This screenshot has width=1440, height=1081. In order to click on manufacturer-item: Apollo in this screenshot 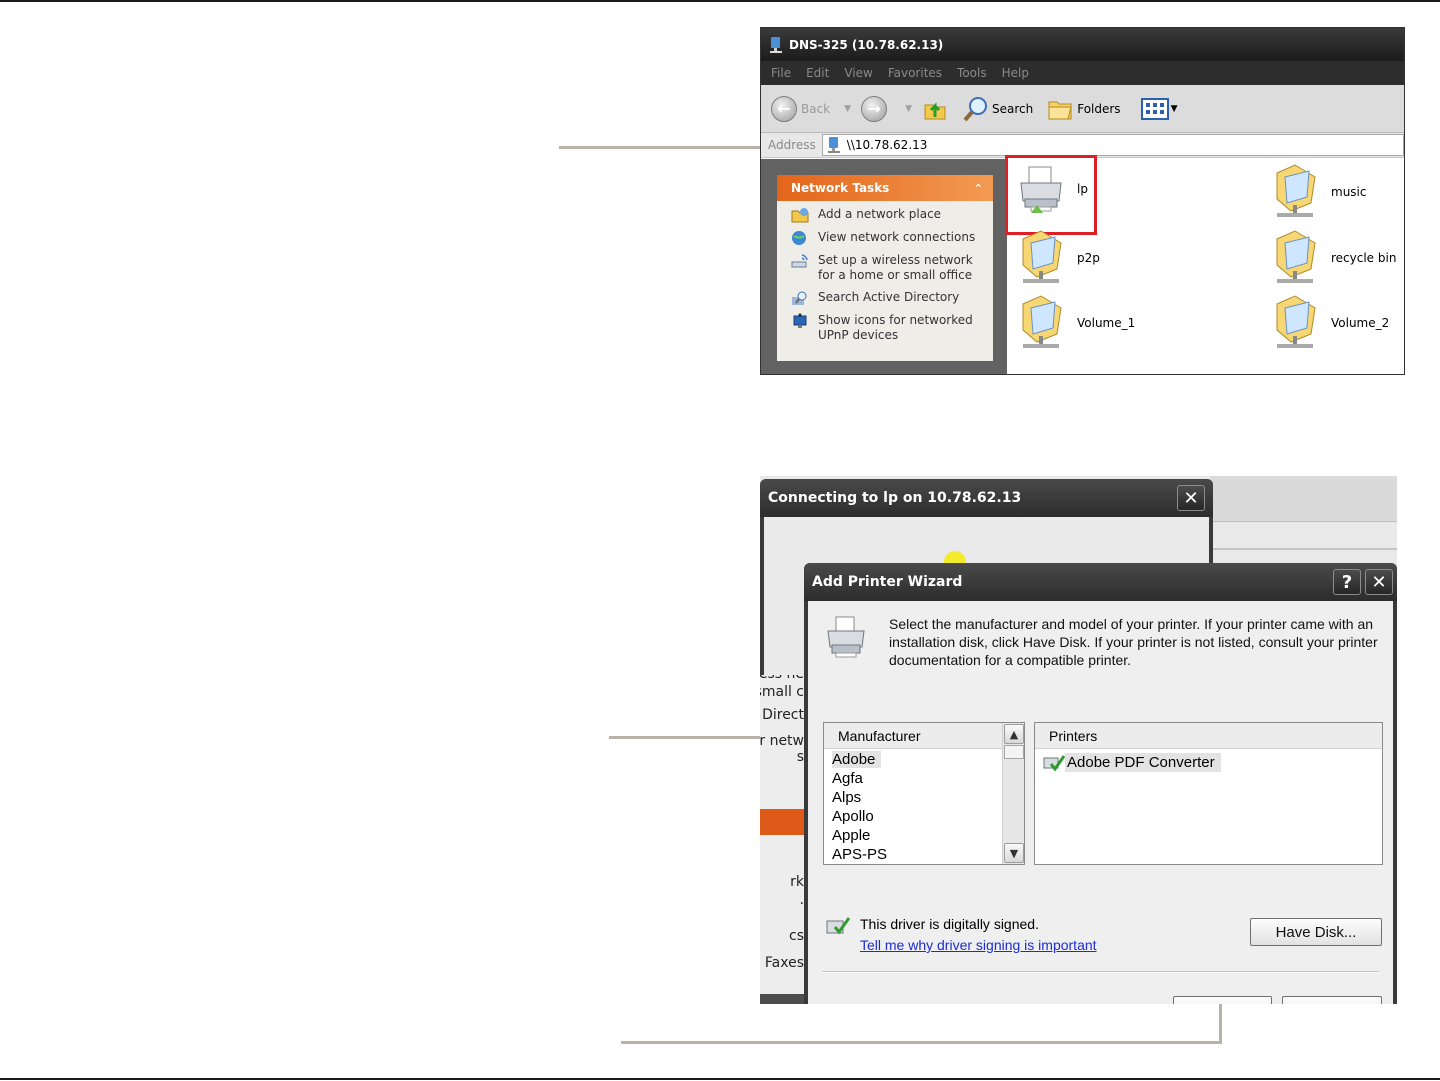, I will do `click(913, 817)`.